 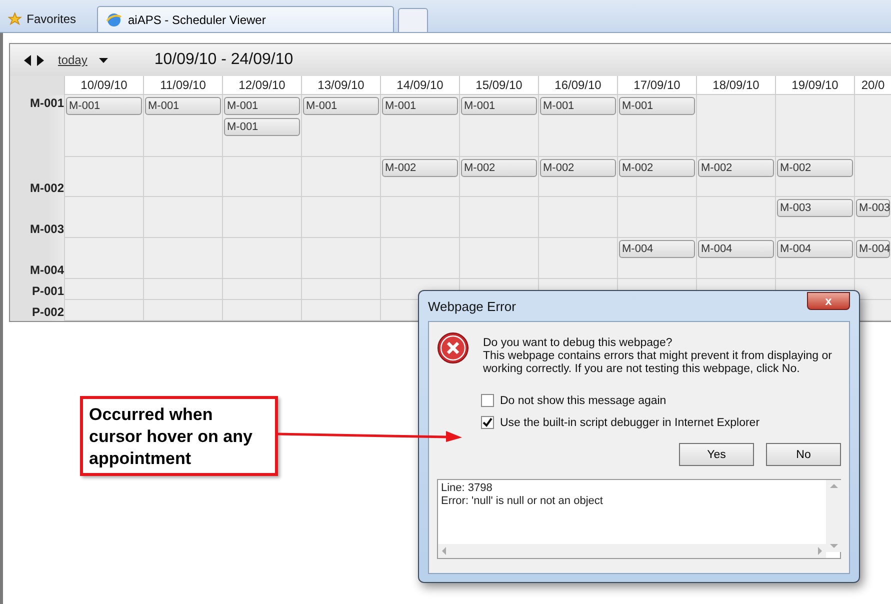 I want to click on day-header: 18/09/10, so click(x=735, y=85).